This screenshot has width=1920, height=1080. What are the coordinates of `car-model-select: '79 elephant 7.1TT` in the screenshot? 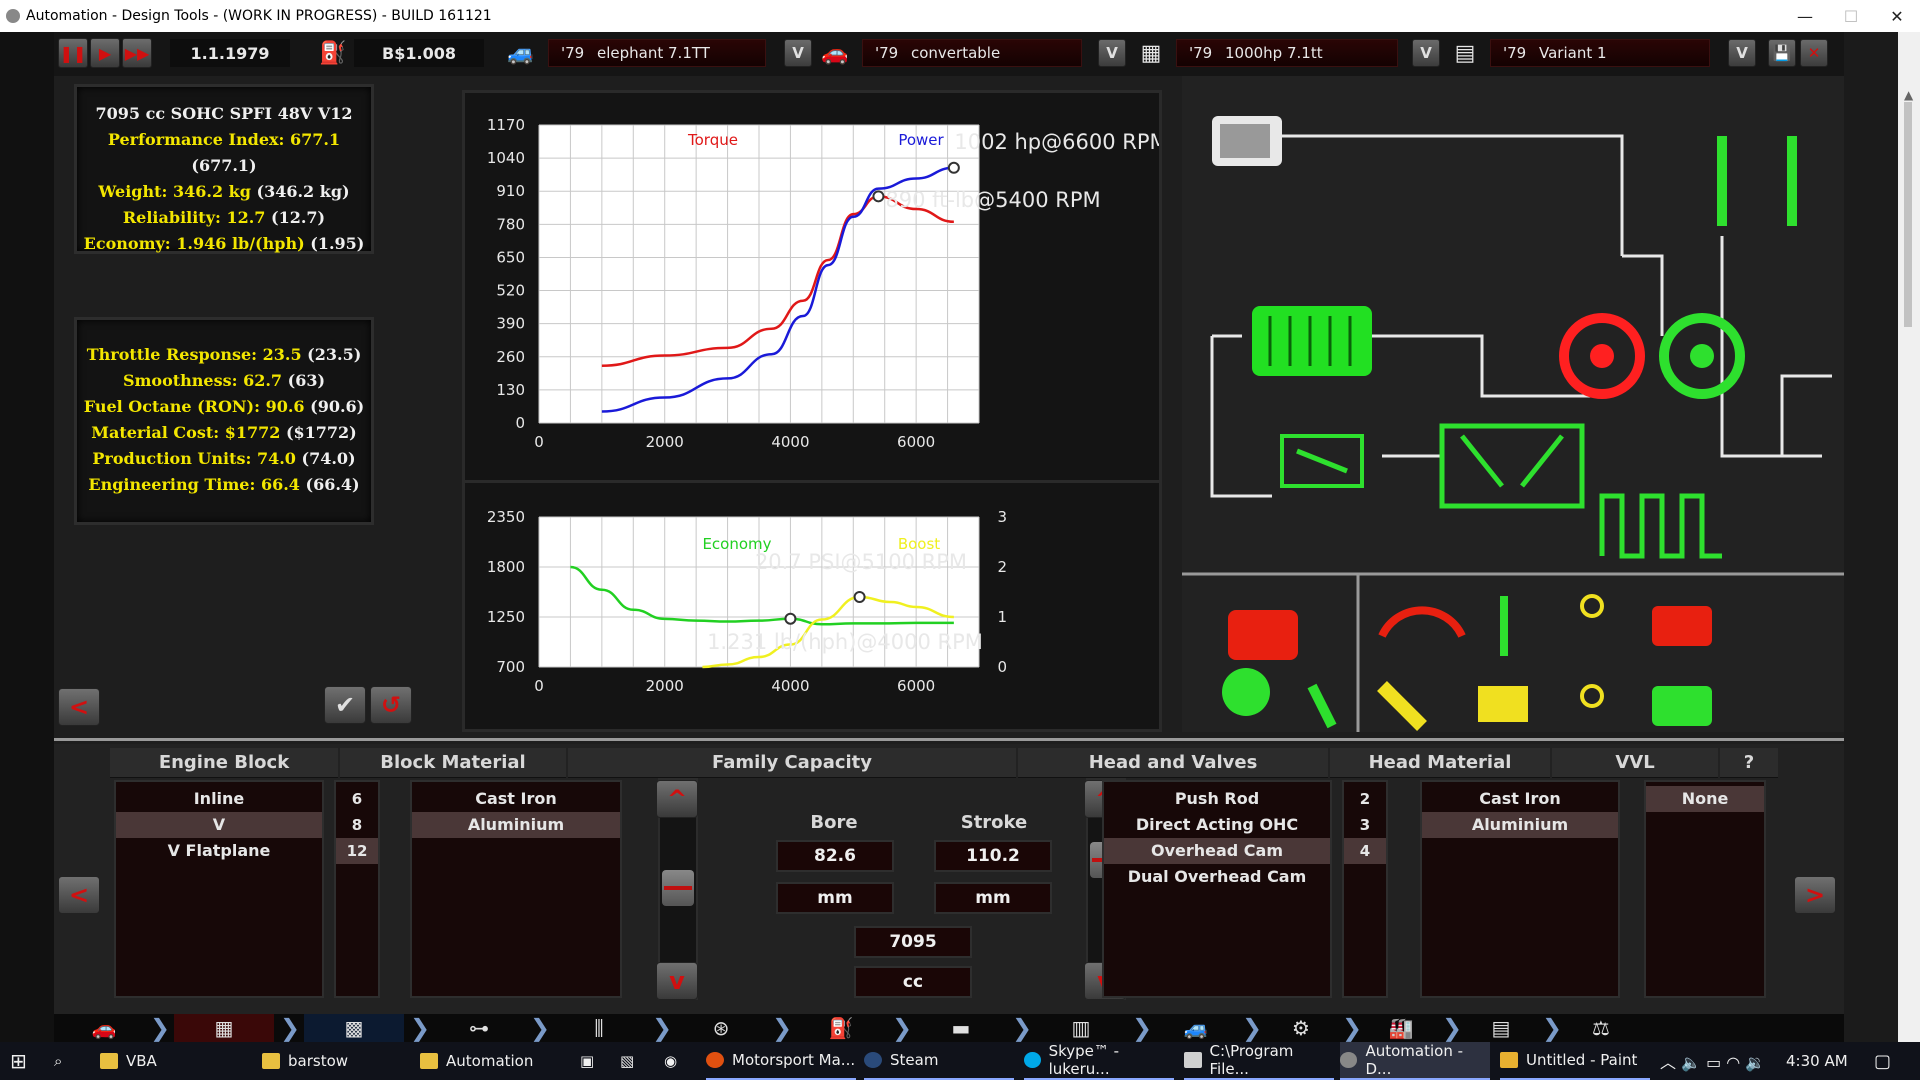 It's located at (657, 53).